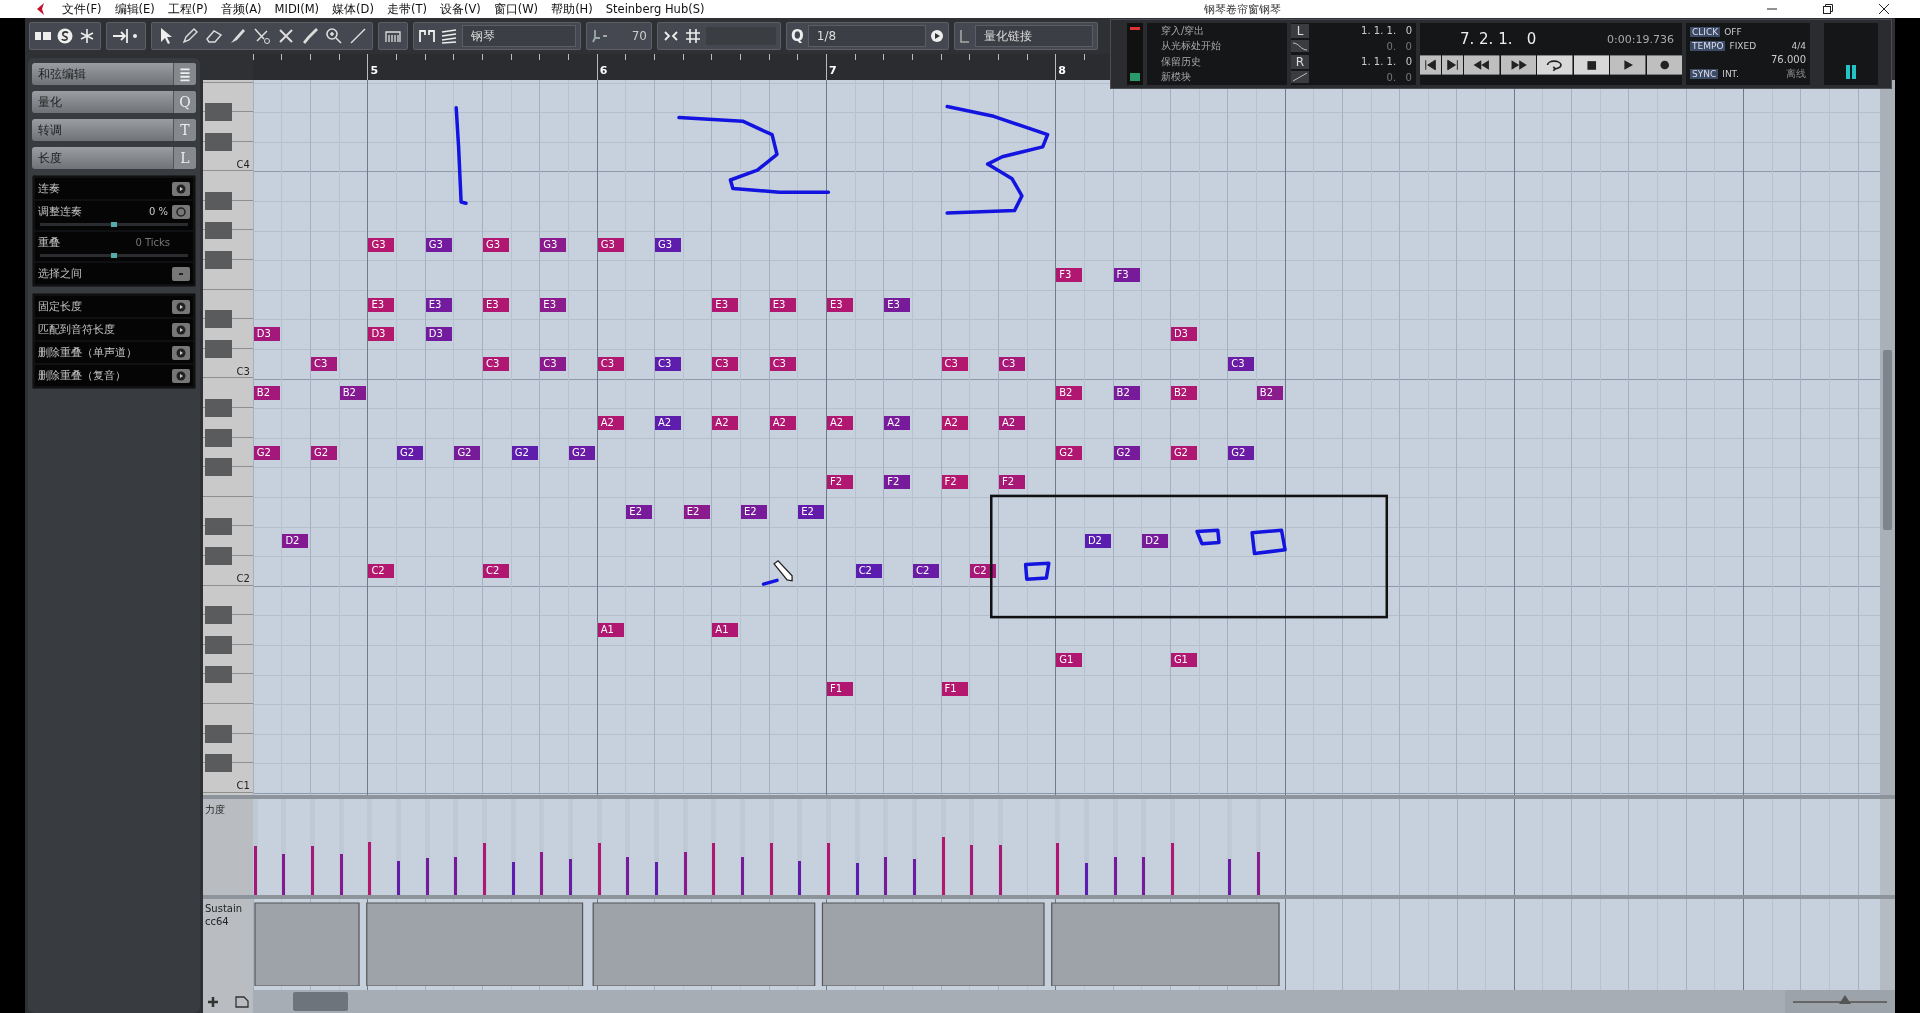 Image resolution: width=1920 pixels, height=1013 pixels. I want to click on menu-item: 编辑(E), so click(134, 9).